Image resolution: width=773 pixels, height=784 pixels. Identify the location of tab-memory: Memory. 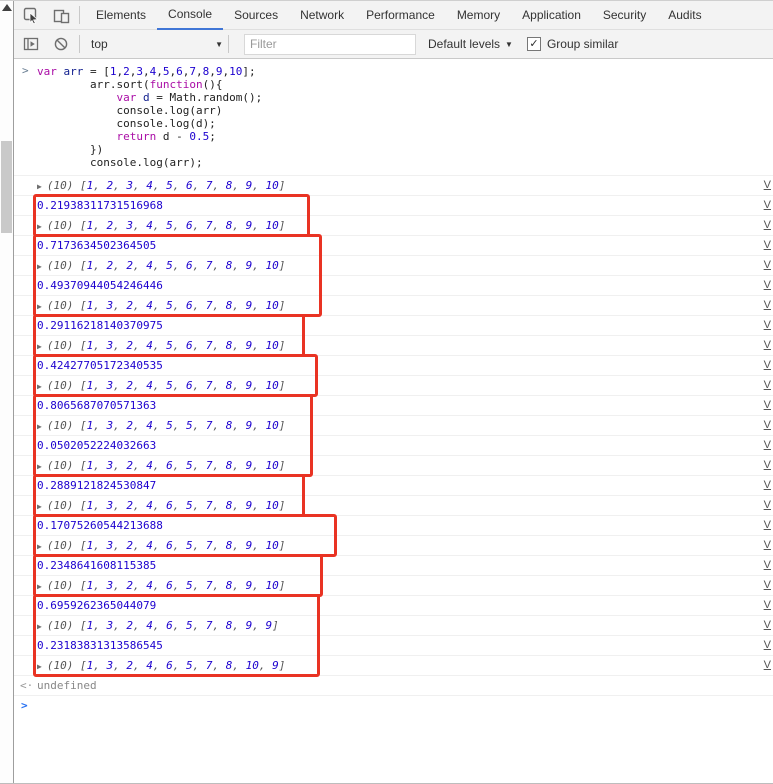
(478, 15).